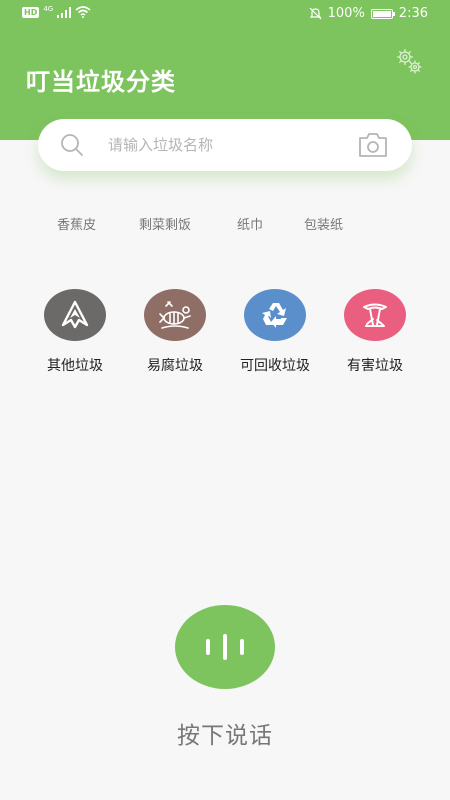  What do you see at coordinates (83, 12) in the screenshot?
I see `wifi-icon` at bounding box center [83, 12].